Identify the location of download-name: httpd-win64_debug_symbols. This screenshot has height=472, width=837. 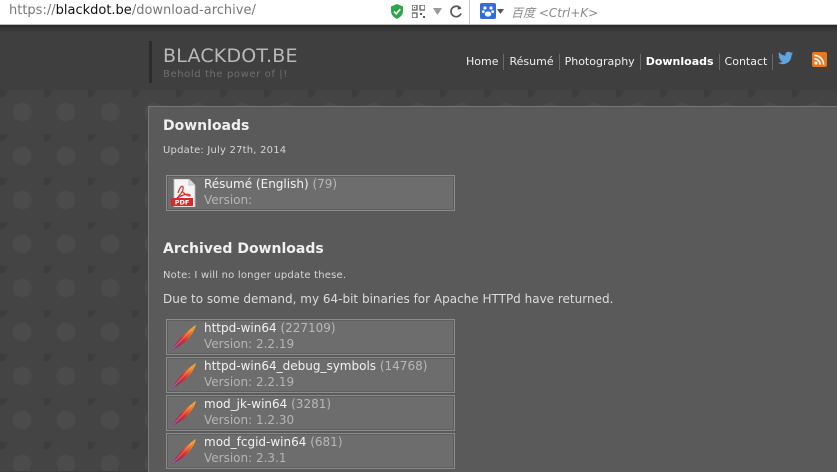
(290, 366).